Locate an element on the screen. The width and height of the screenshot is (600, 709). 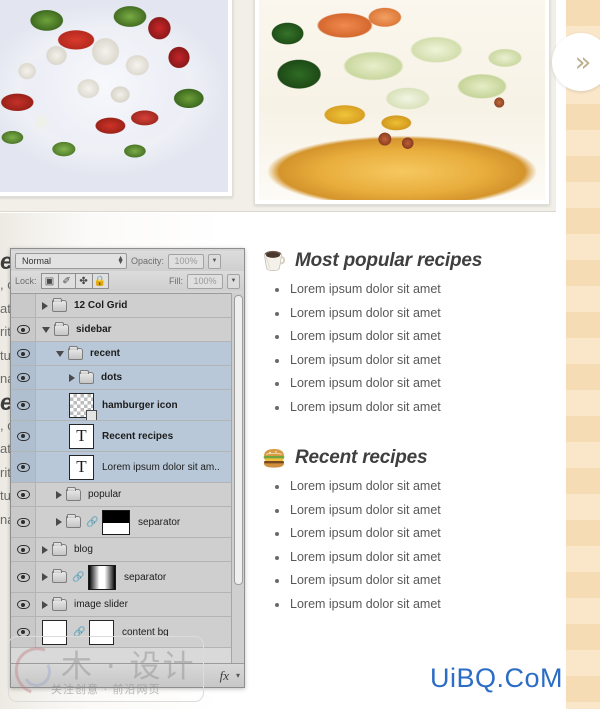
section-header-recent: Recent recipes is located at coordinates (407, 458).